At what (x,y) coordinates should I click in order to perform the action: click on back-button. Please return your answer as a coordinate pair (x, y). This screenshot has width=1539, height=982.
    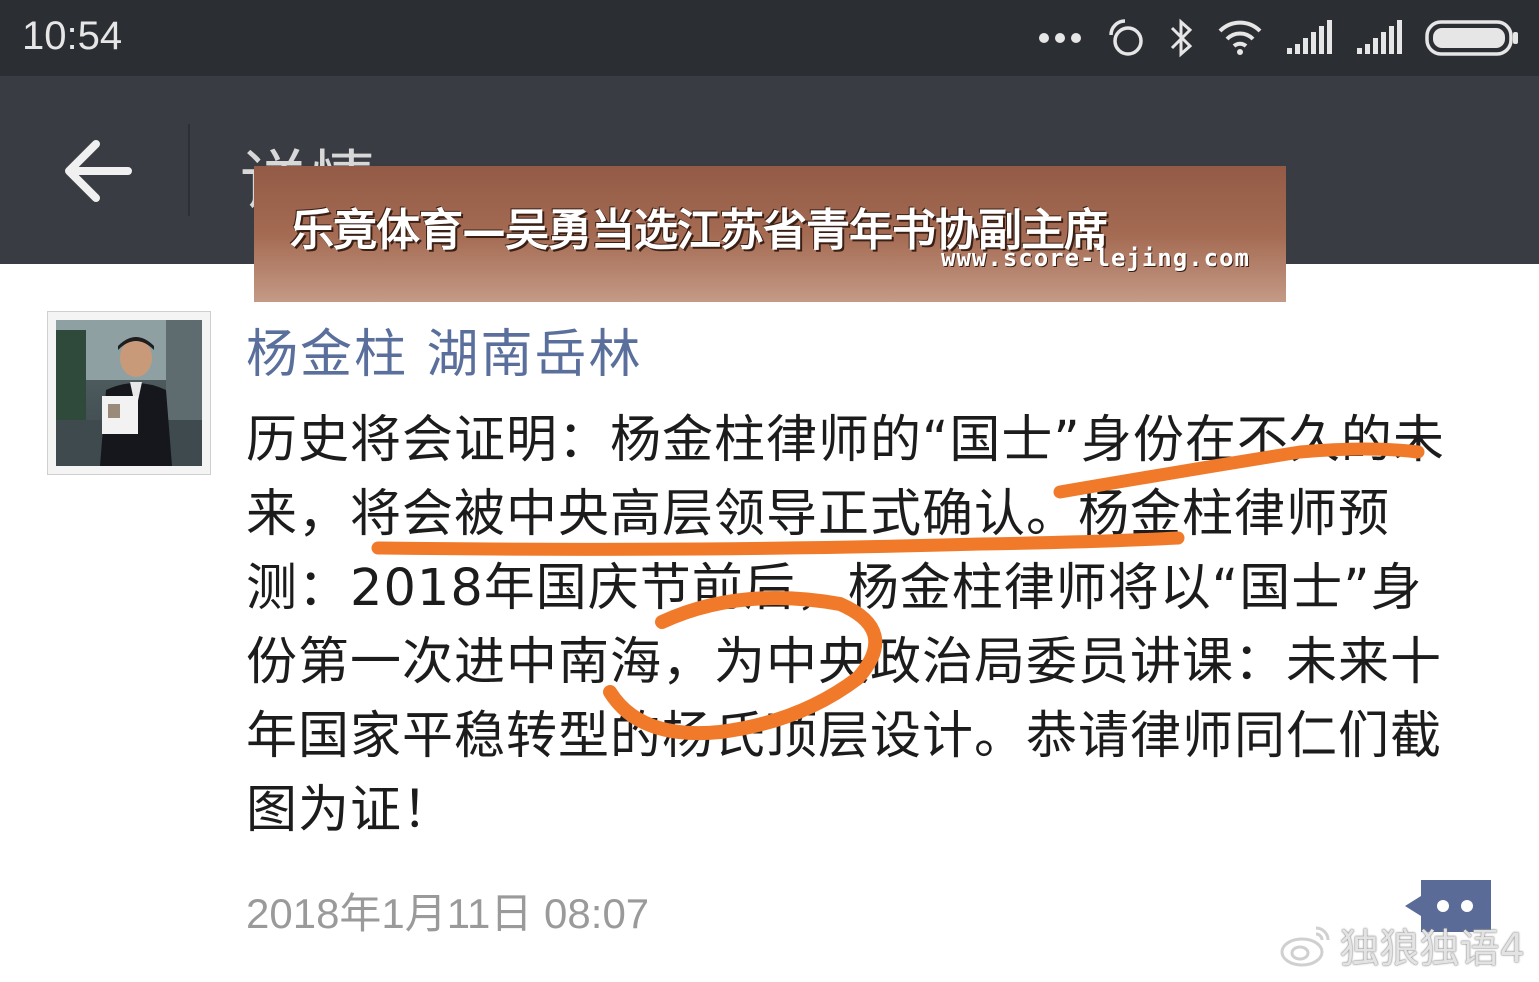
    Looking at the image, I should click on (97, 171).